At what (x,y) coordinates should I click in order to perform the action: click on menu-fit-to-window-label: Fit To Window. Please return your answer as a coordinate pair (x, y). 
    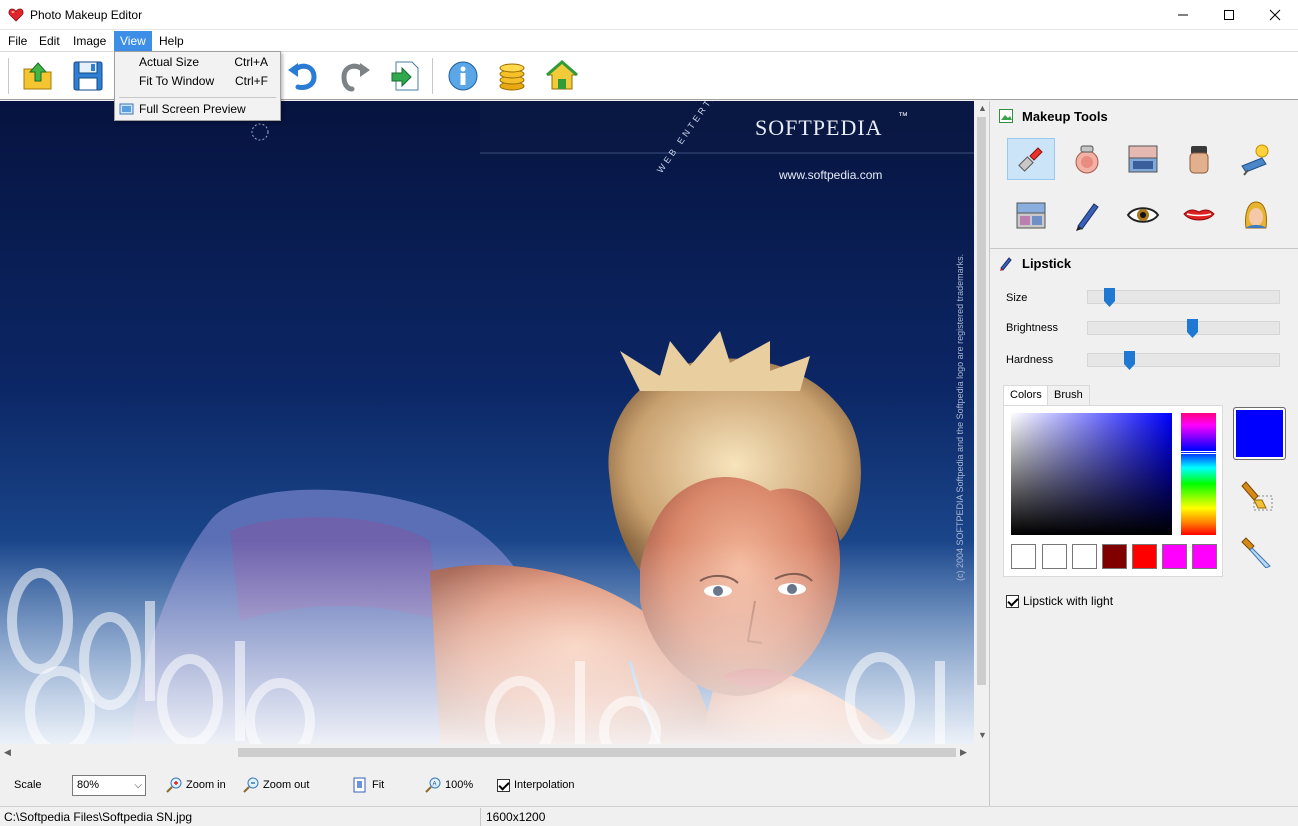
    Looking at the image, I should click on (177, 81).